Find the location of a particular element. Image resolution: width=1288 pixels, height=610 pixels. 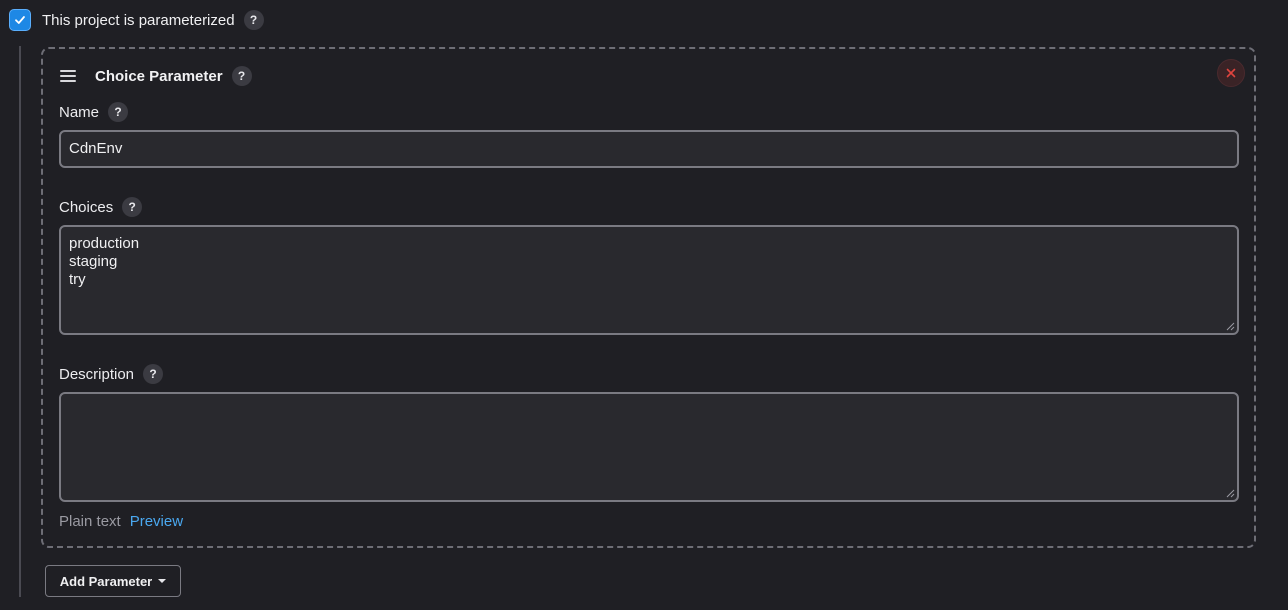

add-parameter-button: Add Parameter is located at coordinates (113, 581).